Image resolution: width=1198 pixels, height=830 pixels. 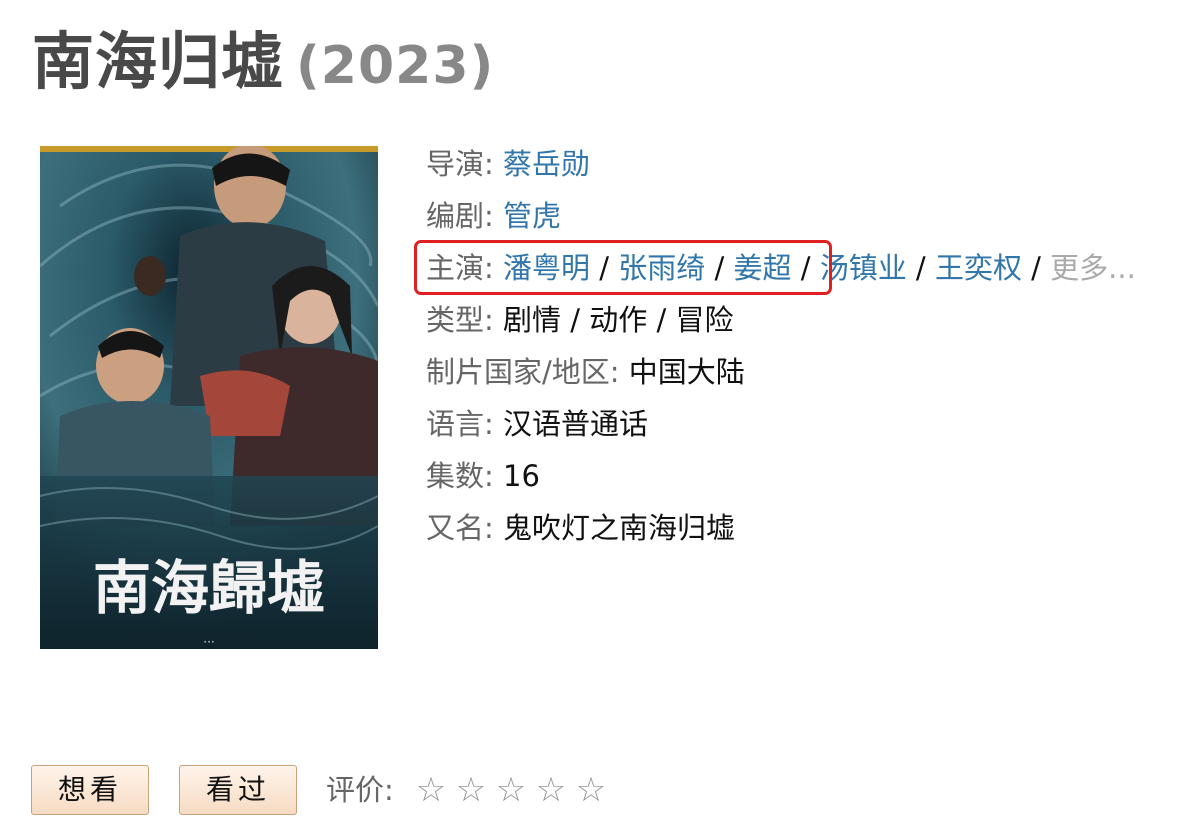 What do you see at coordinates (812, 164) in the screenshot?
I see `director-row: 导演: 蔡岳勋` at bounding box center [812, 164].